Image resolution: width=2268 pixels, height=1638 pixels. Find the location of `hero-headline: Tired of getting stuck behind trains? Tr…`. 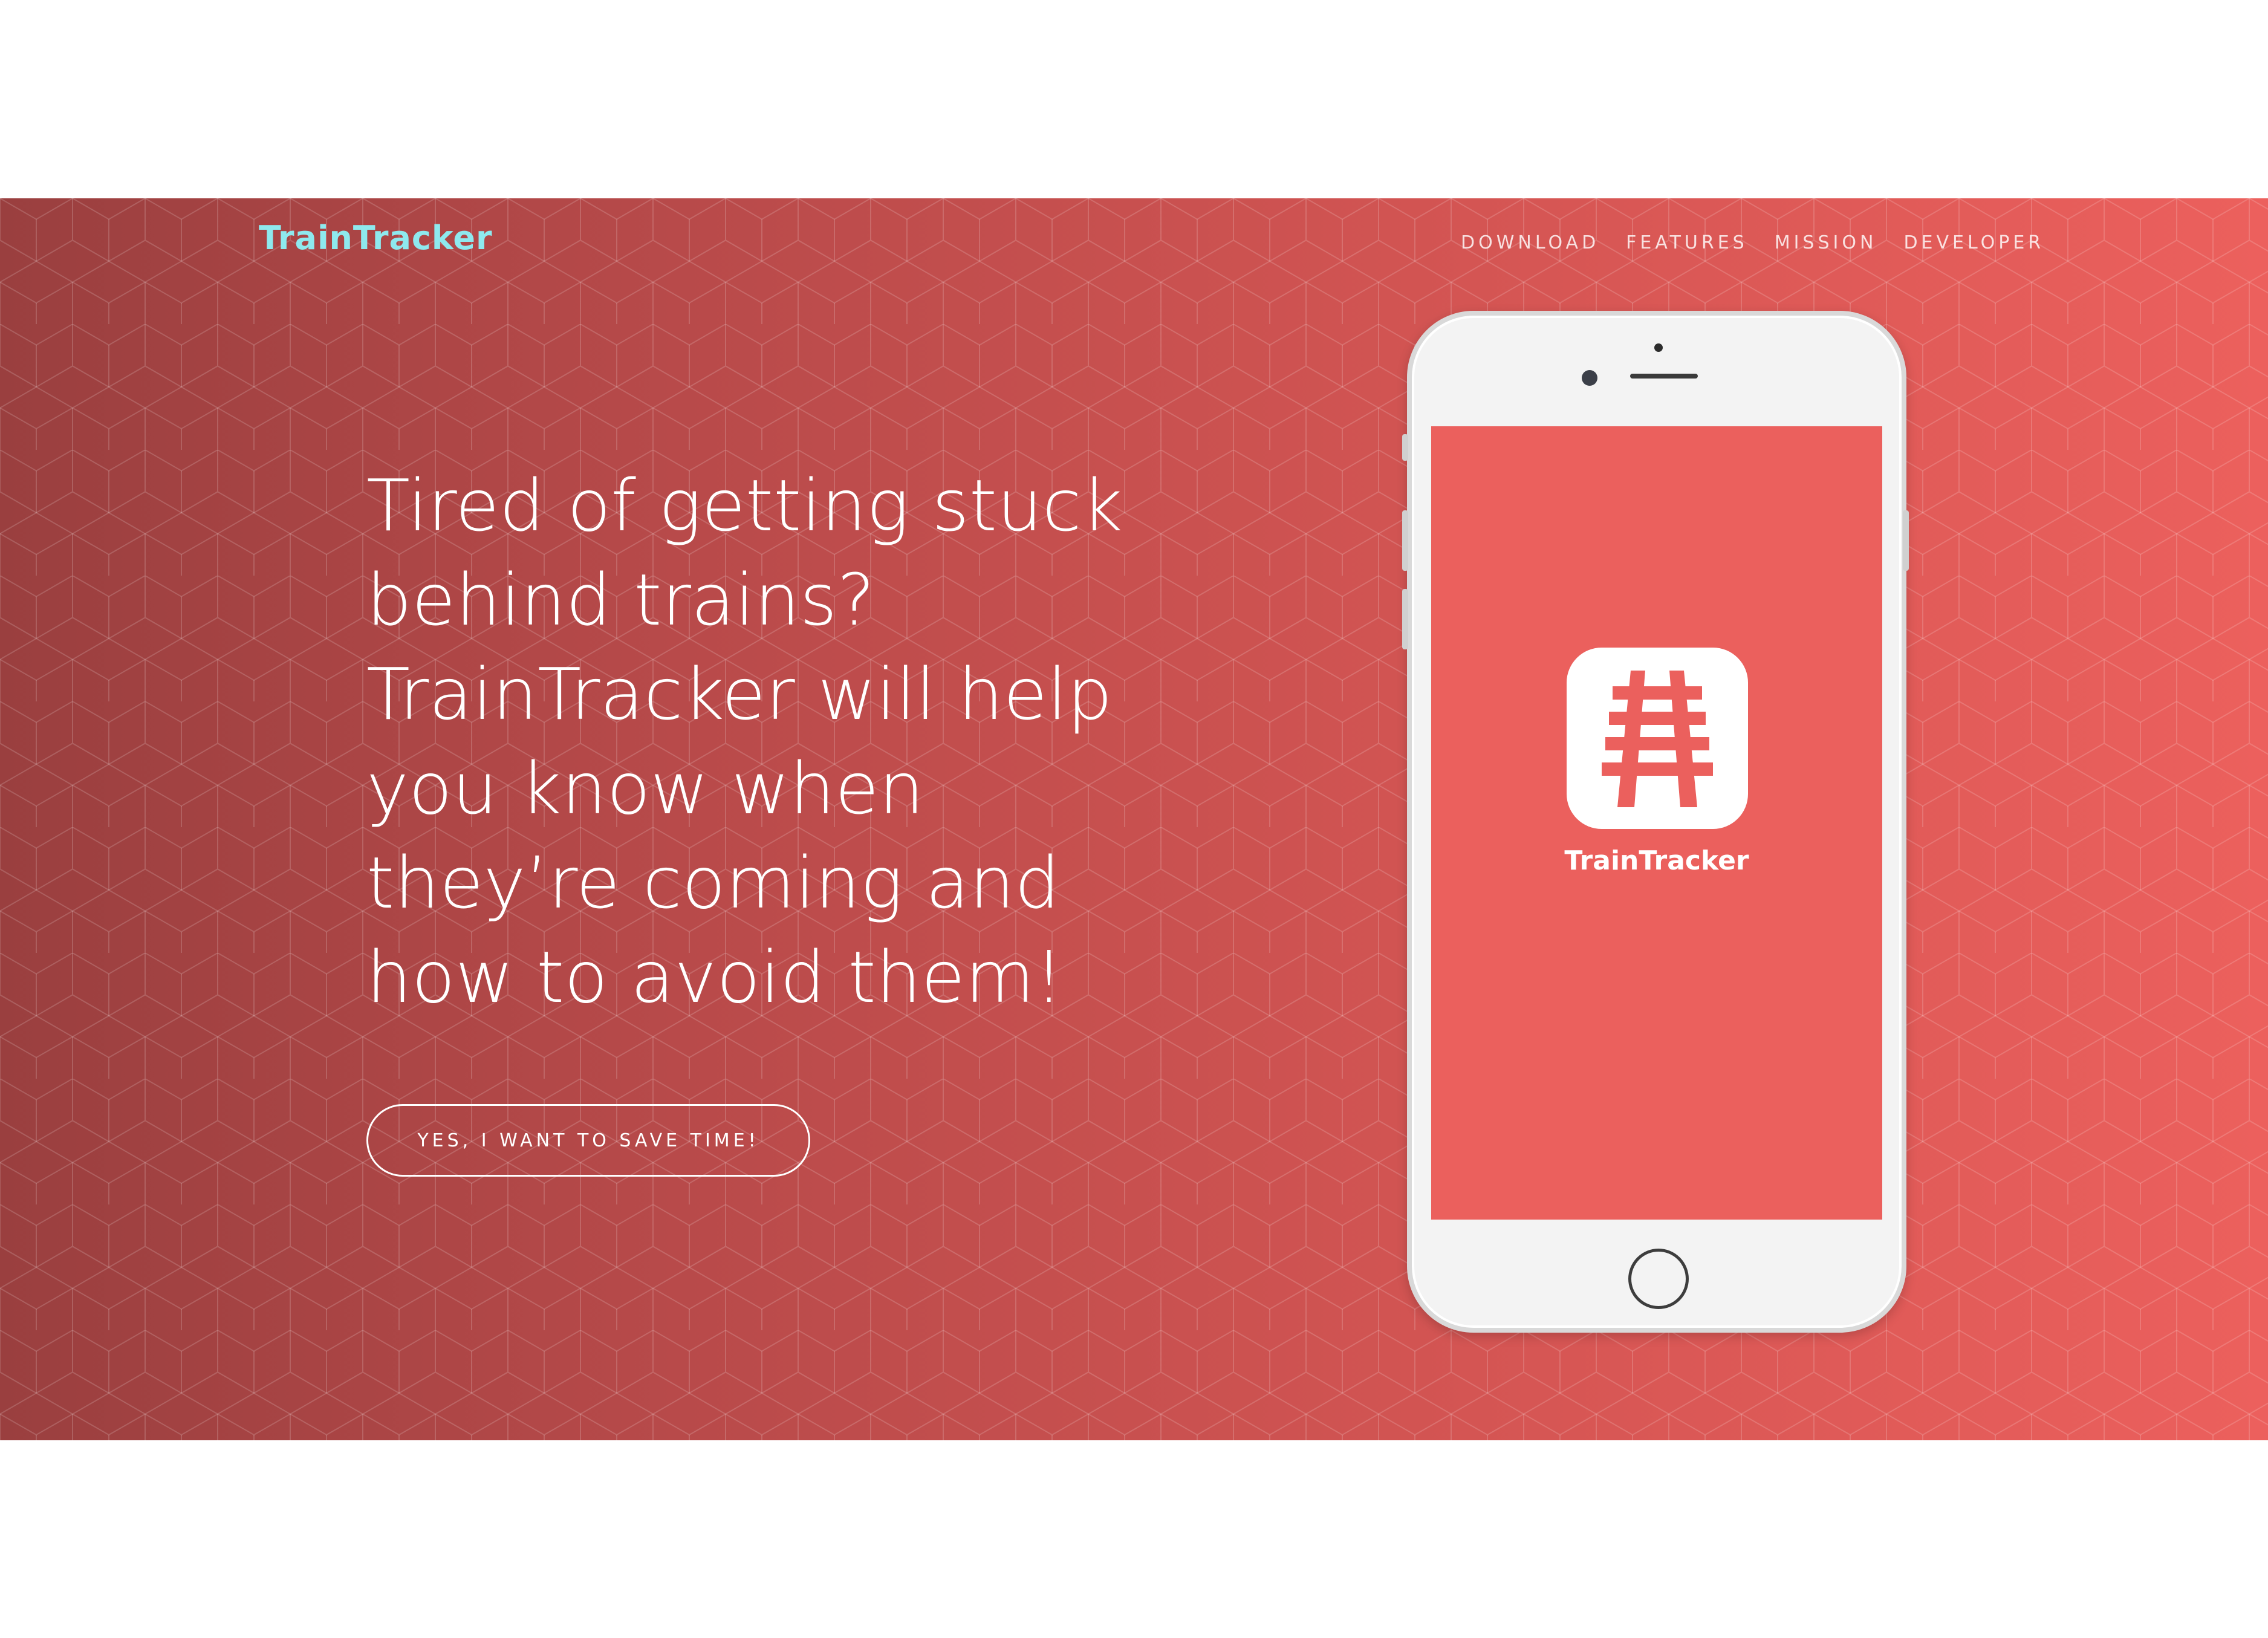

hero-headline: Tired of getting stuck behind trains? Tr… is located at coordinates (744, 741).